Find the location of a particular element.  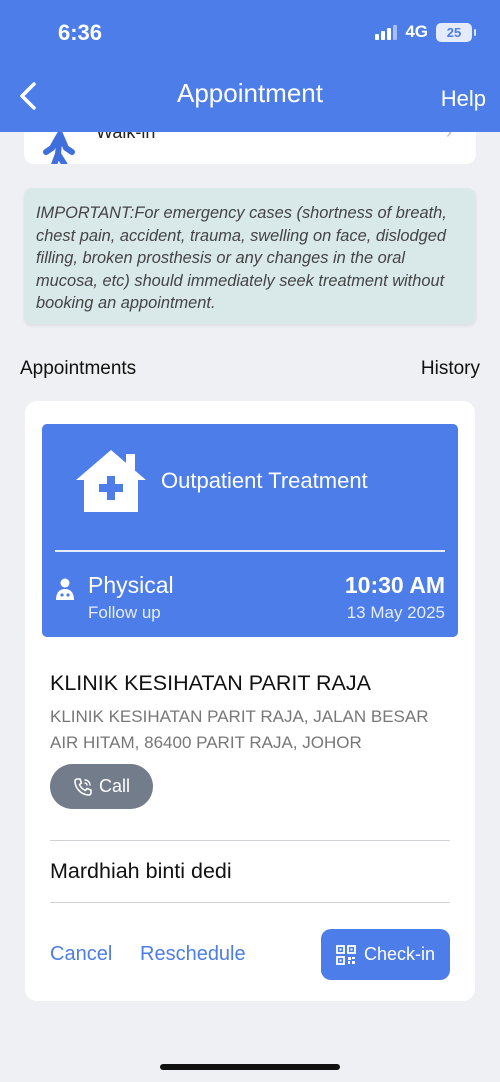

appointment-date: 13 May 2025 is located at coordinates (395, 612).